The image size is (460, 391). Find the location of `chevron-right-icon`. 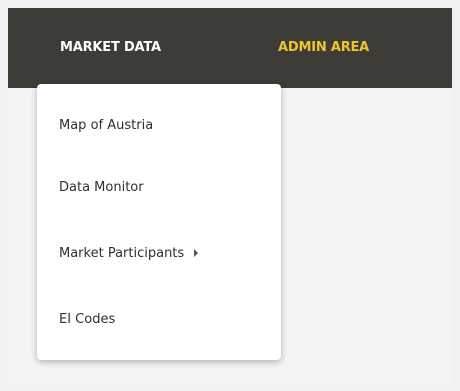

chevron-right-icon is located at coordinates (196, 252).